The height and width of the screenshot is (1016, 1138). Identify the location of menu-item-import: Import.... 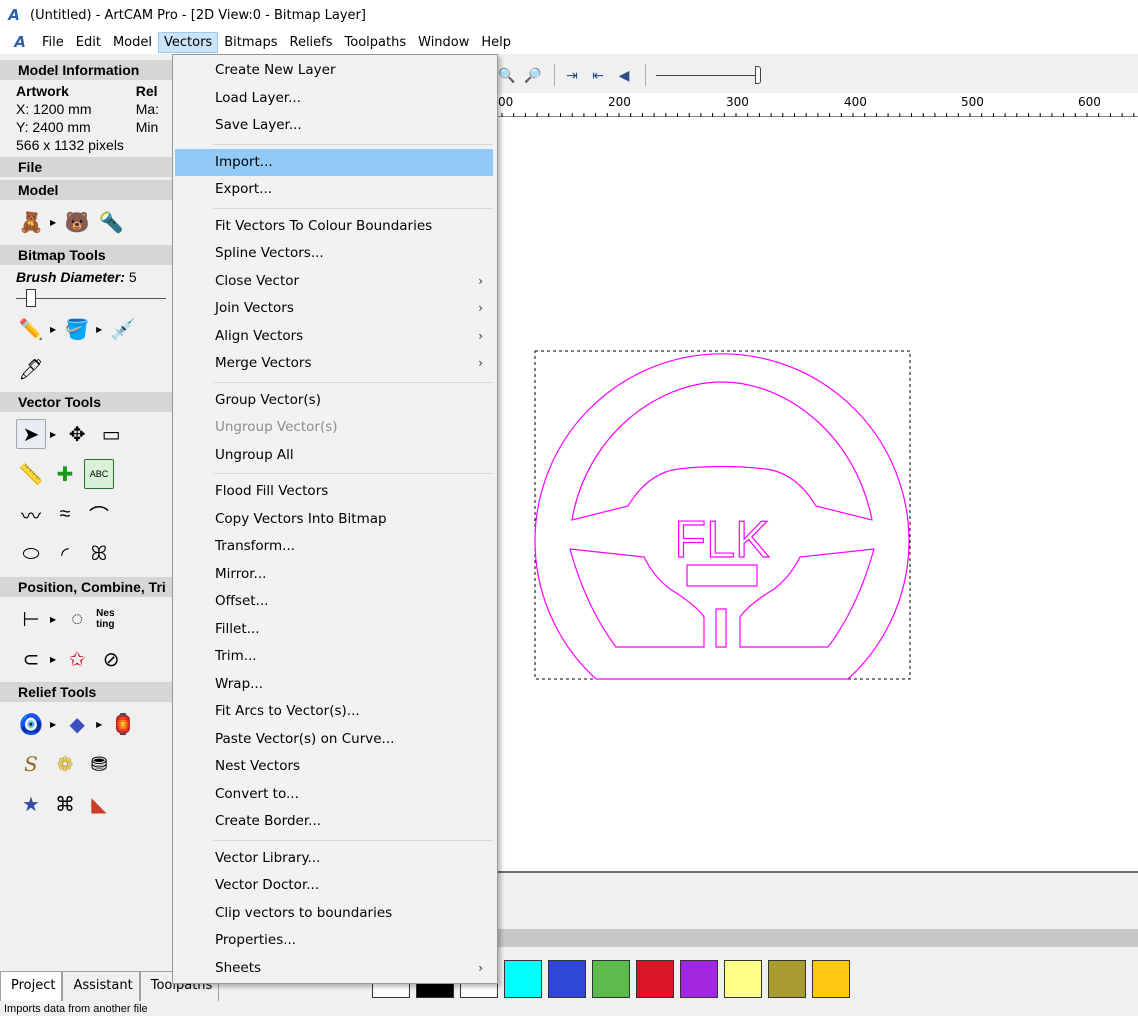
(334, 162).